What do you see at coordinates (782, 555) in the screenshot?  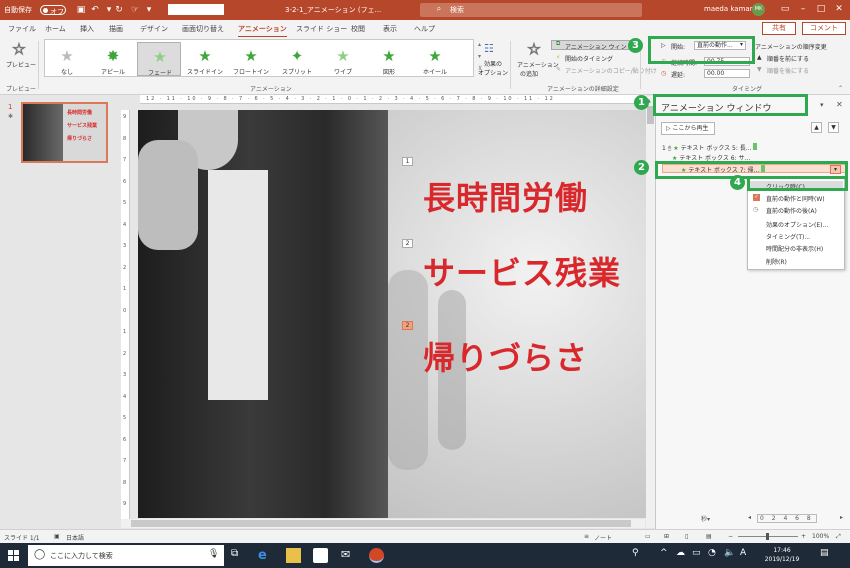 I see `taskbar-clock: 17:46 2019/12/19` at bounding box center [782, 555].